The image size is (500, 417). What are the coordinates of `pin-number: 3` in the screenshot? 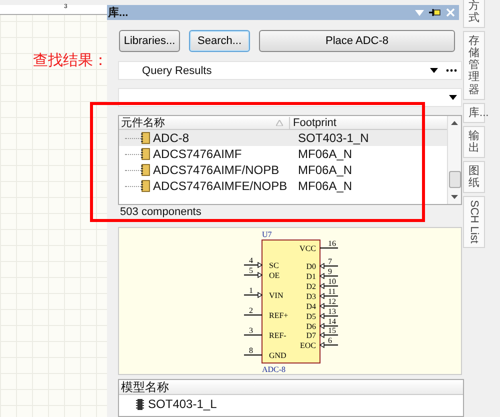 It's located at (251, 330).